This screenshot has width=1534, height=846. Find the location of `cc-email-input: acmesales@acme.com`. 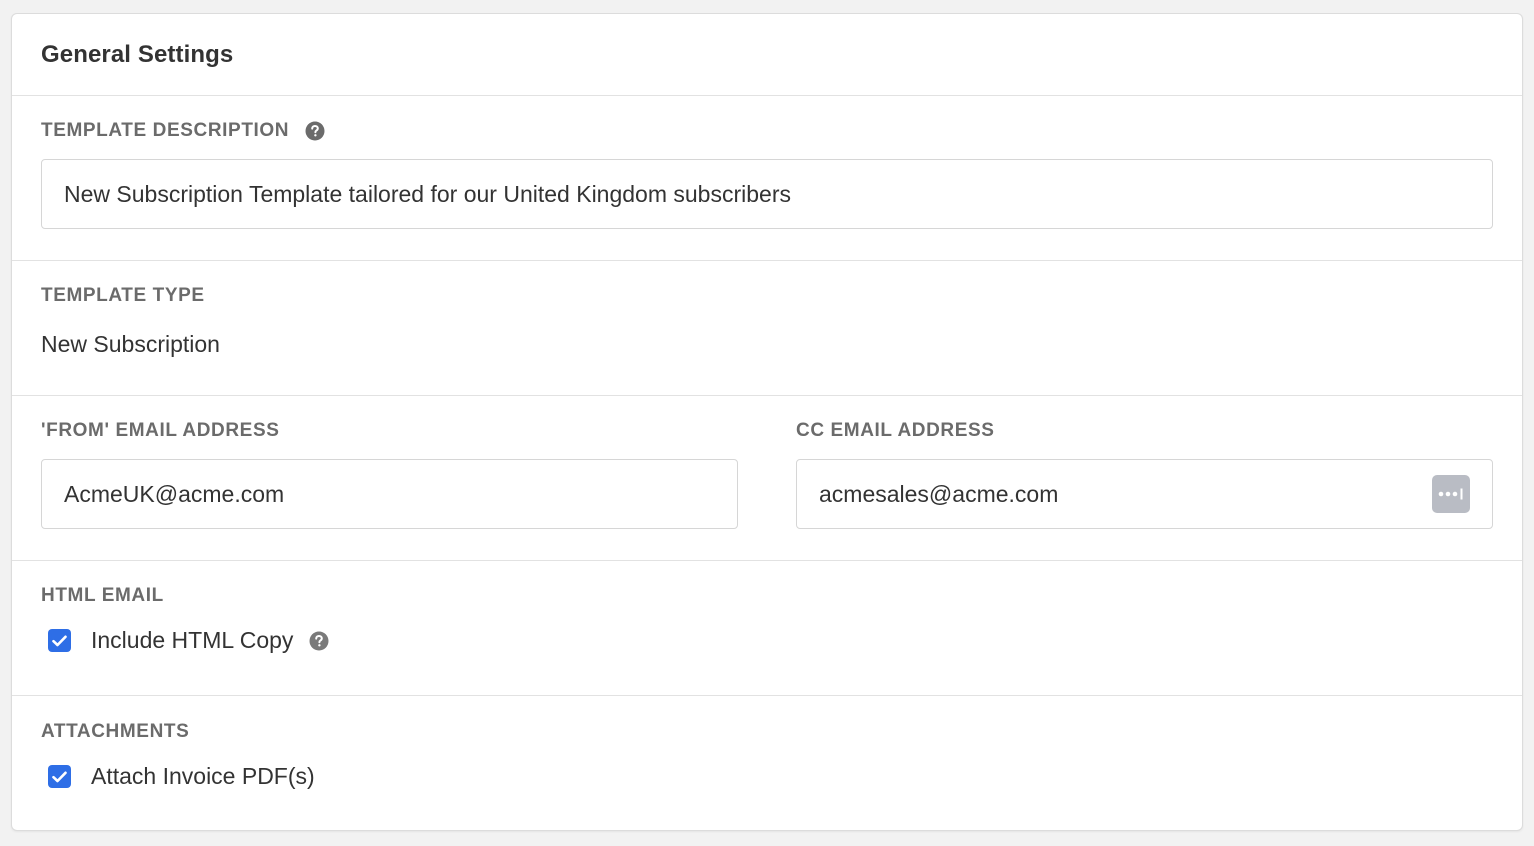

cc-email-input: acmesales@acme.com is located at coordinates (1144, 494).